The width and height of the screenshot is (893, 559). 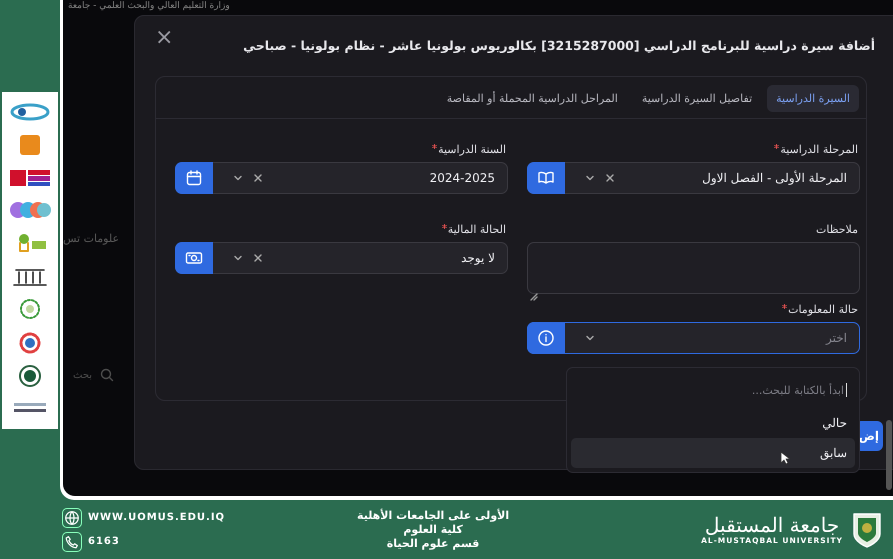 I want to click on tab: المراحل الدراسية المحملة أو المقاصة, so click(x=532, y=98).